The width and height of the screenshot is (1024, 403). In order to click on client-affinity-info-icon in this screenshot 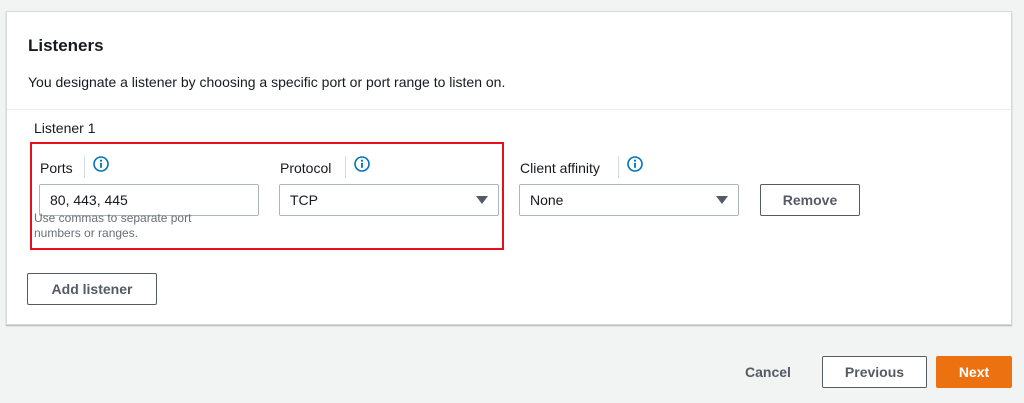, I will do `click(635, 164)`.